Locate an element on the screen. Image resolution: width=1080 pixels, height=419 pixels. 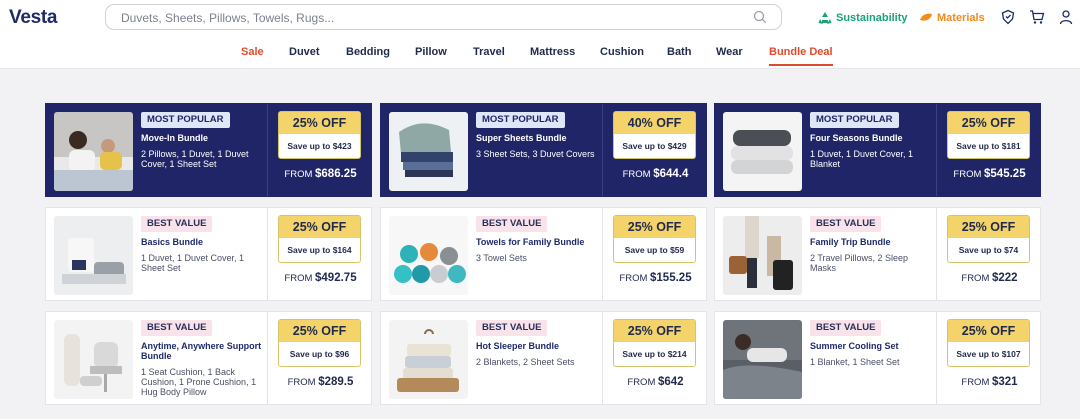
savings-label: Save up to $96 is located at coordinates (319, 354).